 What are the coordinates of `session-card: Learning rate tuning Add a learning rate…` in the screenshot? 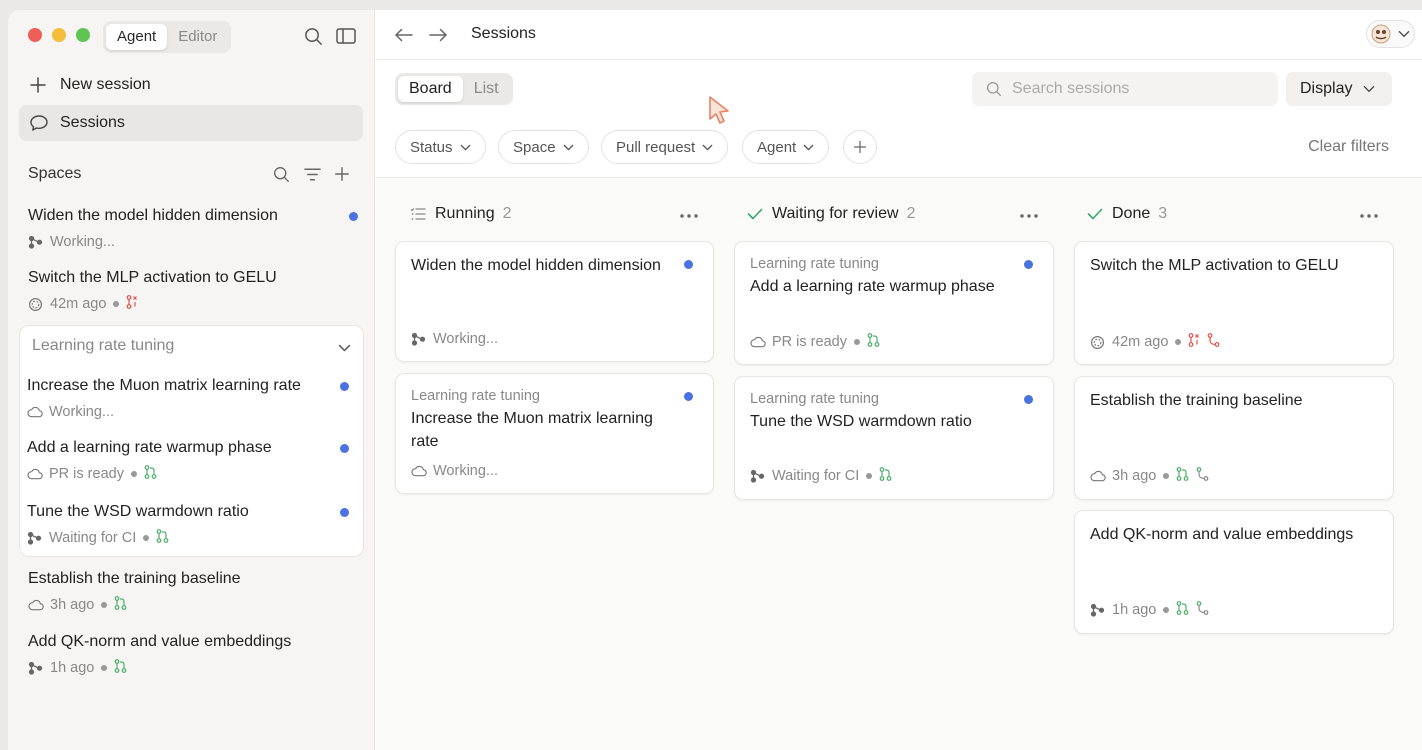 It's located at (894, 303).